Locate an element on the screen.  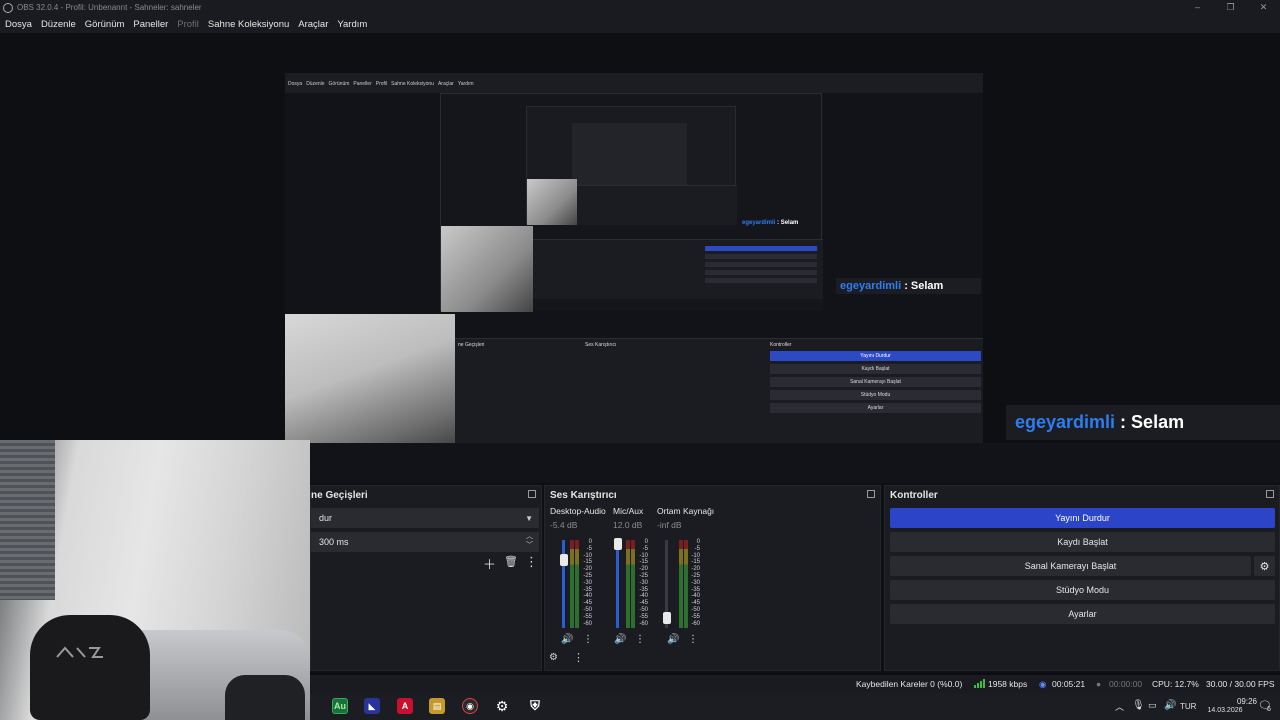
nested-docks is located at coordinates (678, 269).